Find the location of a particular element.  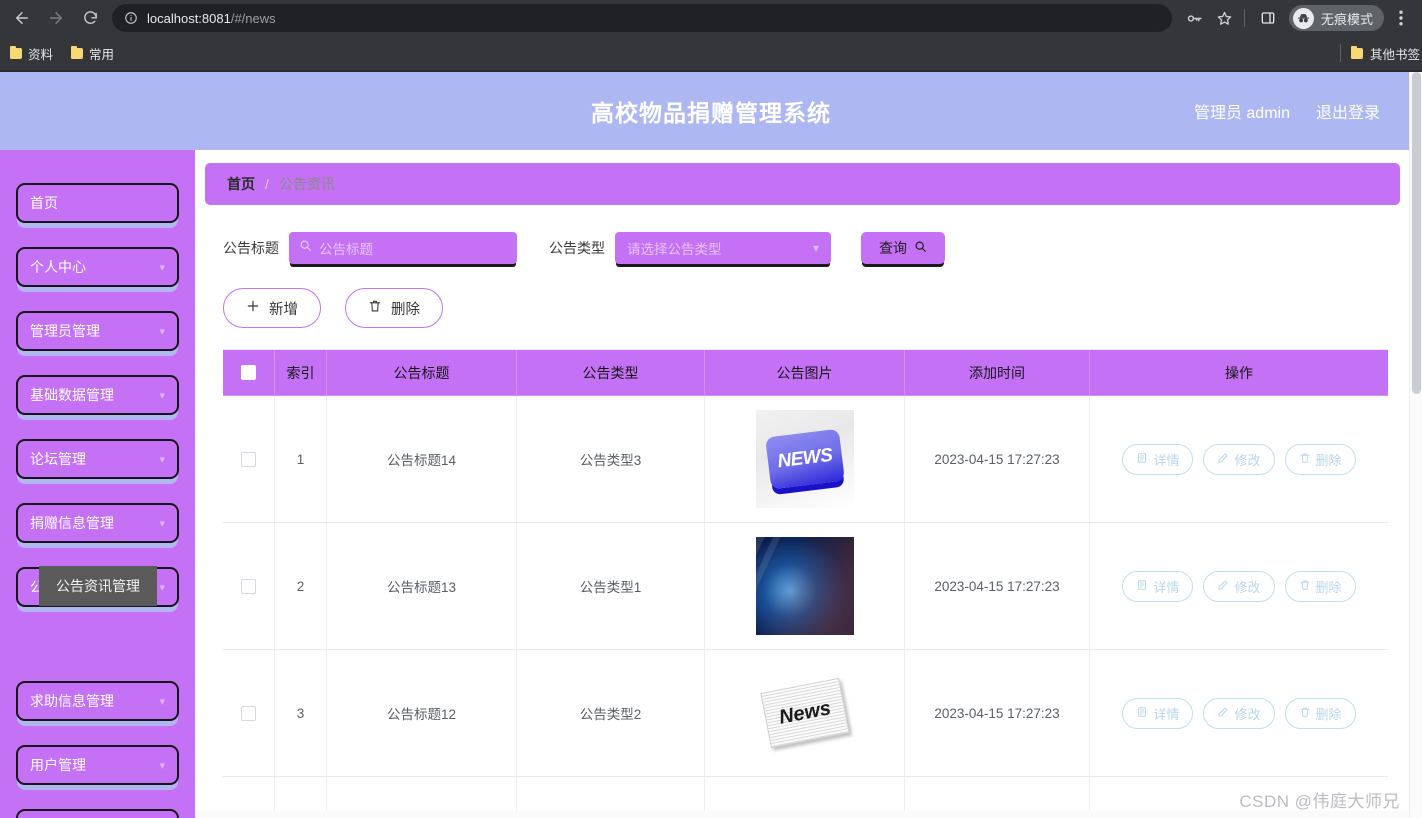

type-select-placeholder: 请选择公告类型 is located at coordinates (674, 249).